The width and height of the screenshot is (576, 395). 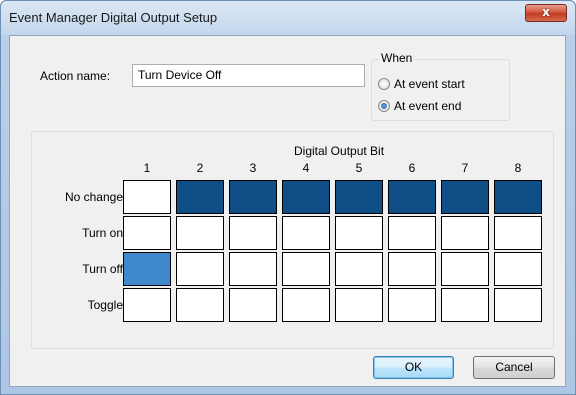 I want to click on when-group: When At event start At event end, so click(x=440, y=86).